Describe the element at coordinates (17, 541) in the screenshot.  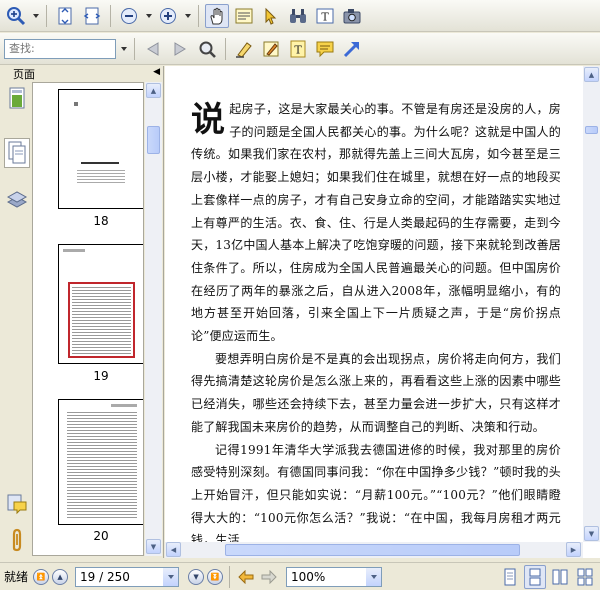
I see `attachments-paperclip-icon` at that location.